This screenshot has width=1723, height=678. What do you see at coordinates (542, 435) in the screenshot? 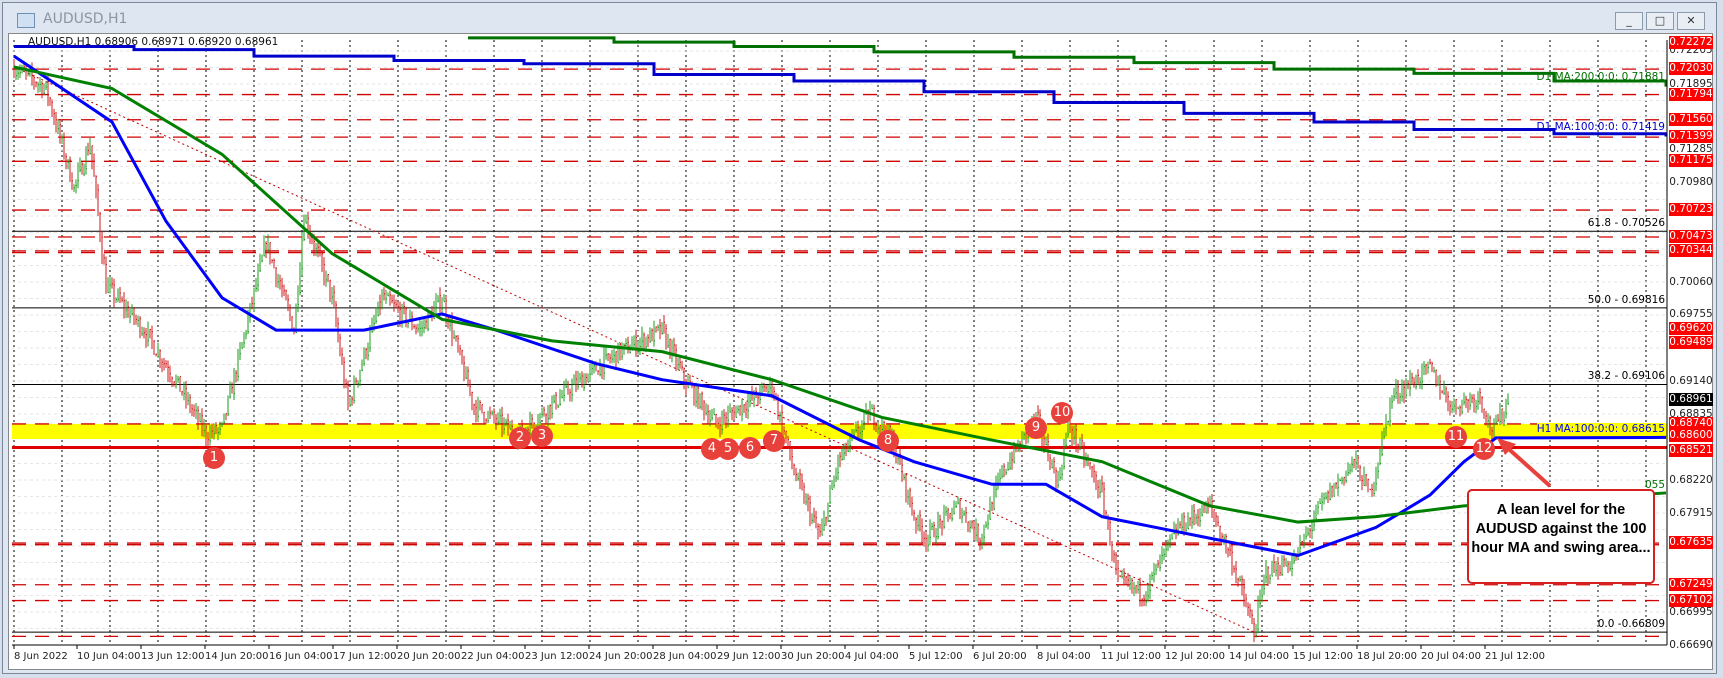
I see `swing-marker: 3` at bounding box center [542, 435].